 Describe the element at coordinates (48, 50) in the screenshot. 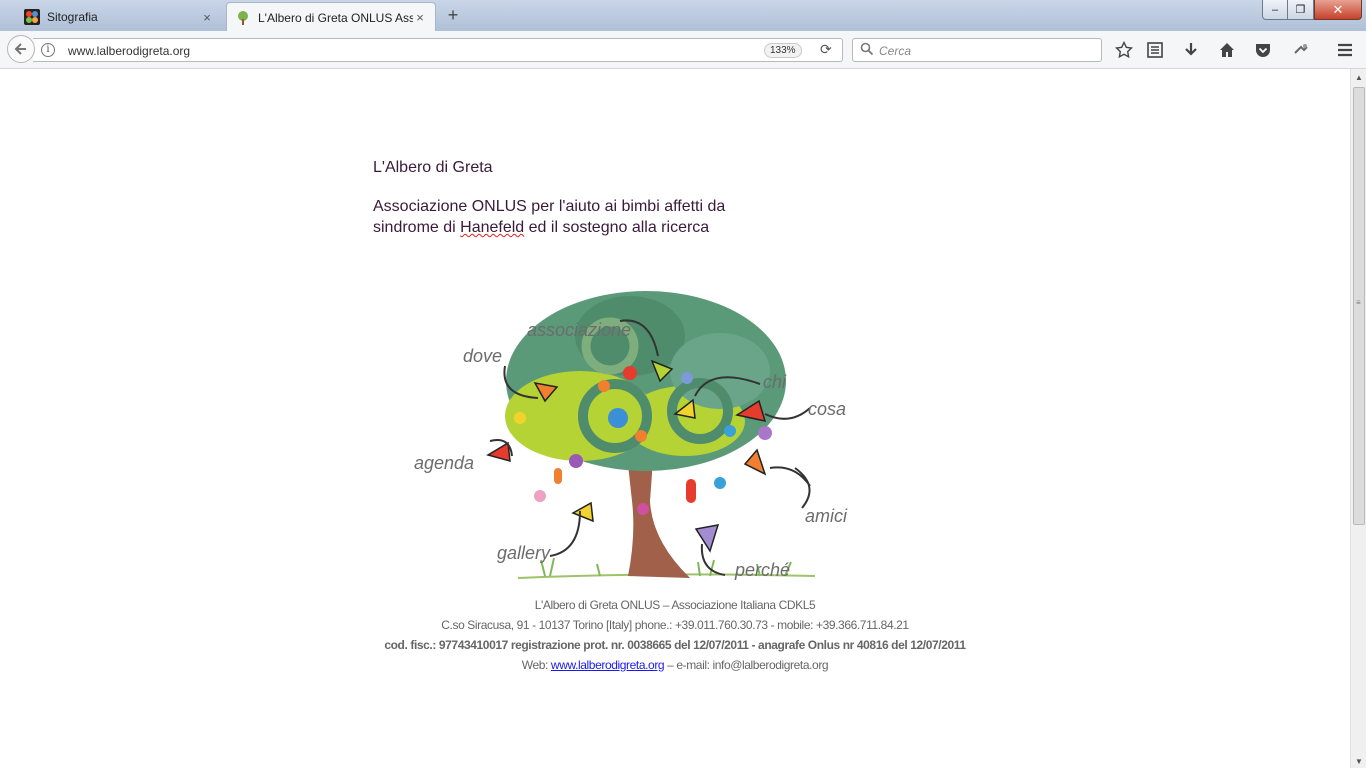

I see `site-info-icon: i` at that location.